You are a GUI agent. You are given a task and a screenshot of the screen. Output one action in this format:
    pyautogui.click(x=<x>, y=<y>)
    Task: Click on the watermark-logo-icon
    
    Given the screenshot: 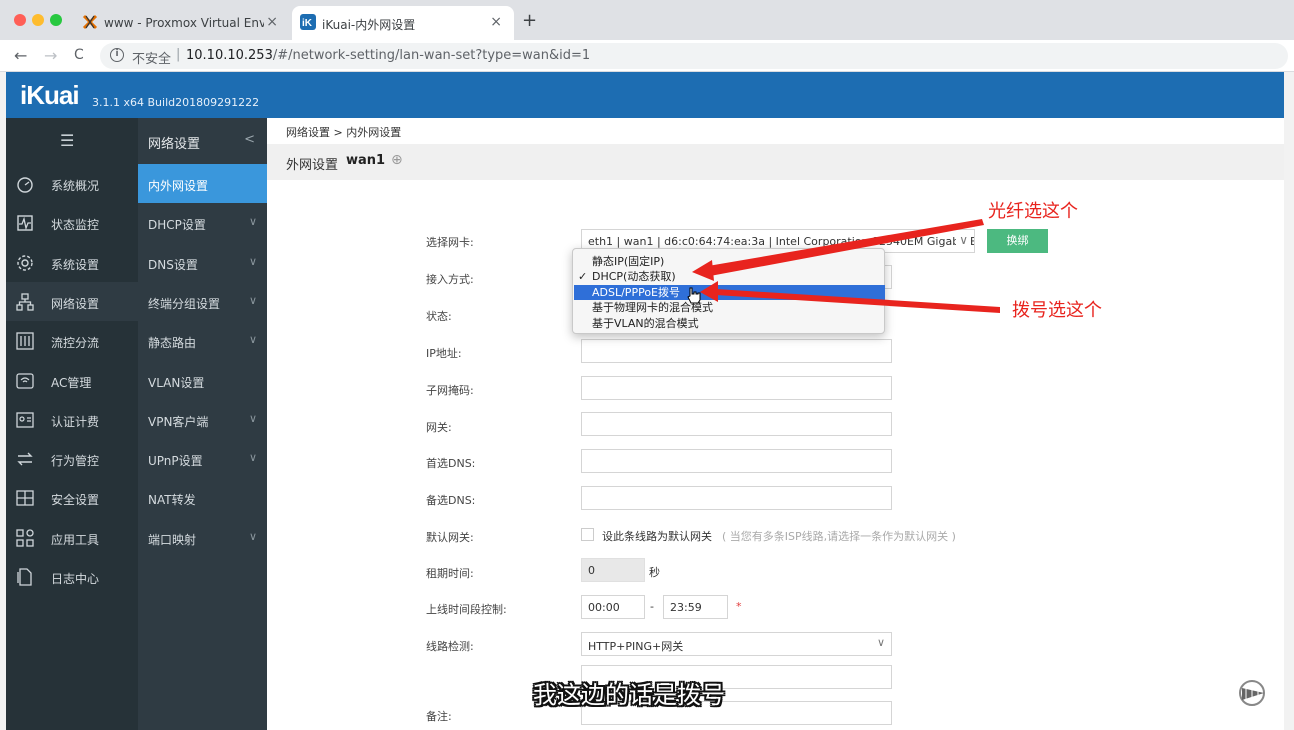 What is the action you would take?
    pyautogui.click(x=1252, y=693)
    